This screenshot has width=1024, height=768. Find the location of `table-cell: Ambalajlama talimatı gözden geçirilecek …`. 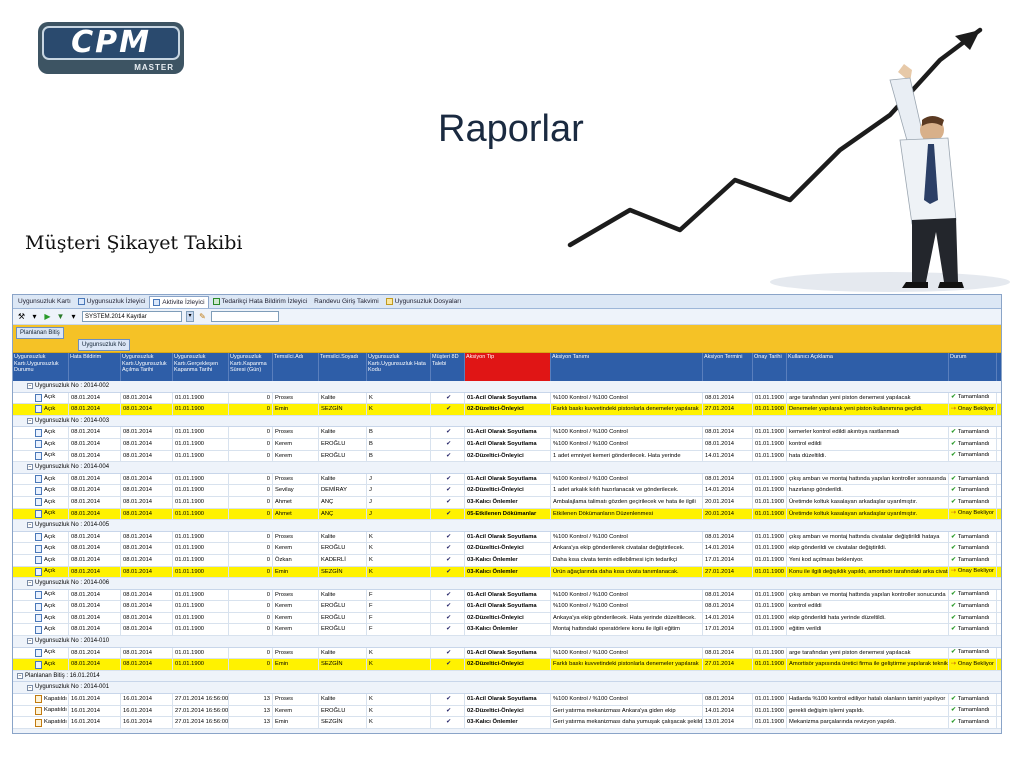

table-cell: Ambalajlama talimatı gözden geçirilecek … is located at coordinates (627, 502).